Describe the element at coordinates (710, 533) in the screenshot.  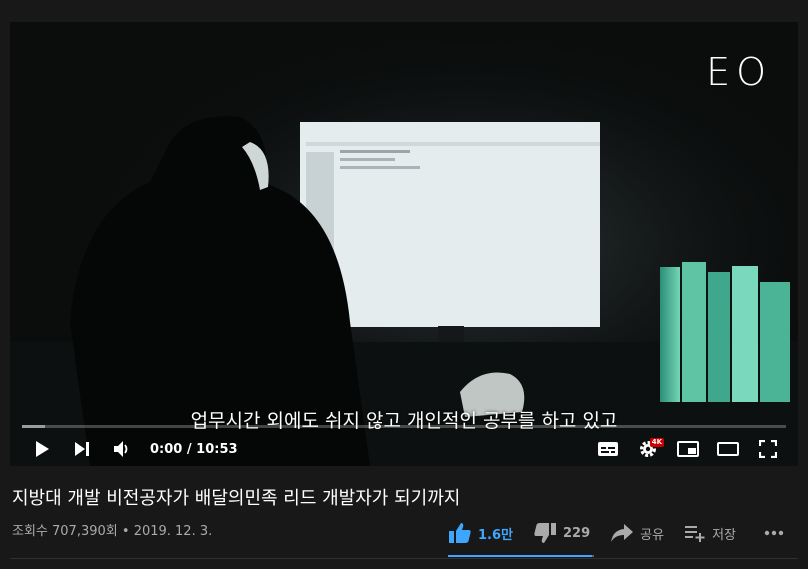
I see `save-button: 저장` at that location.